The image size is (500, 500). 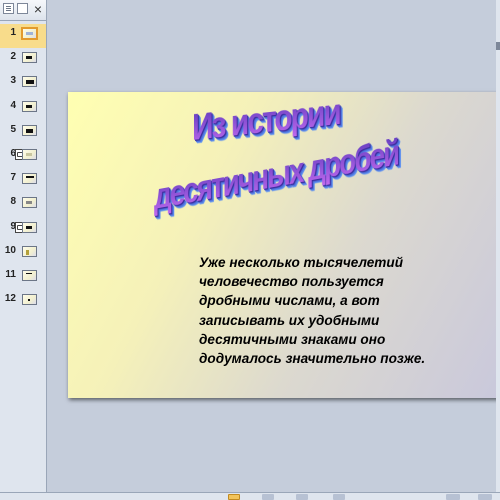 What do you see at coordinates (268, 497) in the screenshot?
I see `slide-sorter-button` at bounding box center [268, 497].